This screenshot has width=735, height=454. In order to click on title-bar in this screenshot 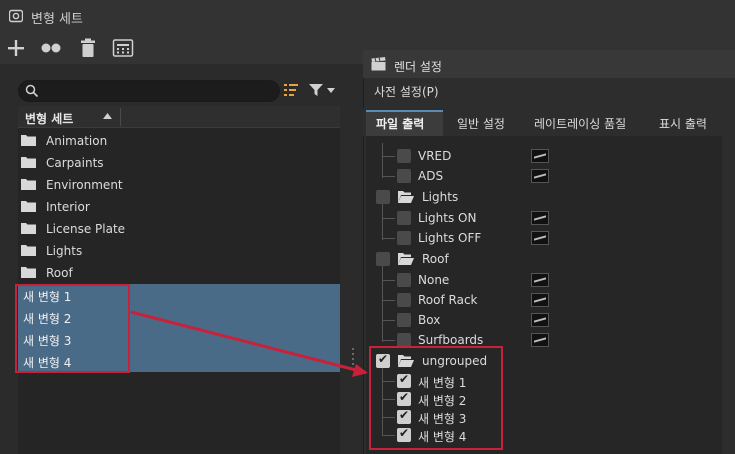, I will do `click(367, 16)`.